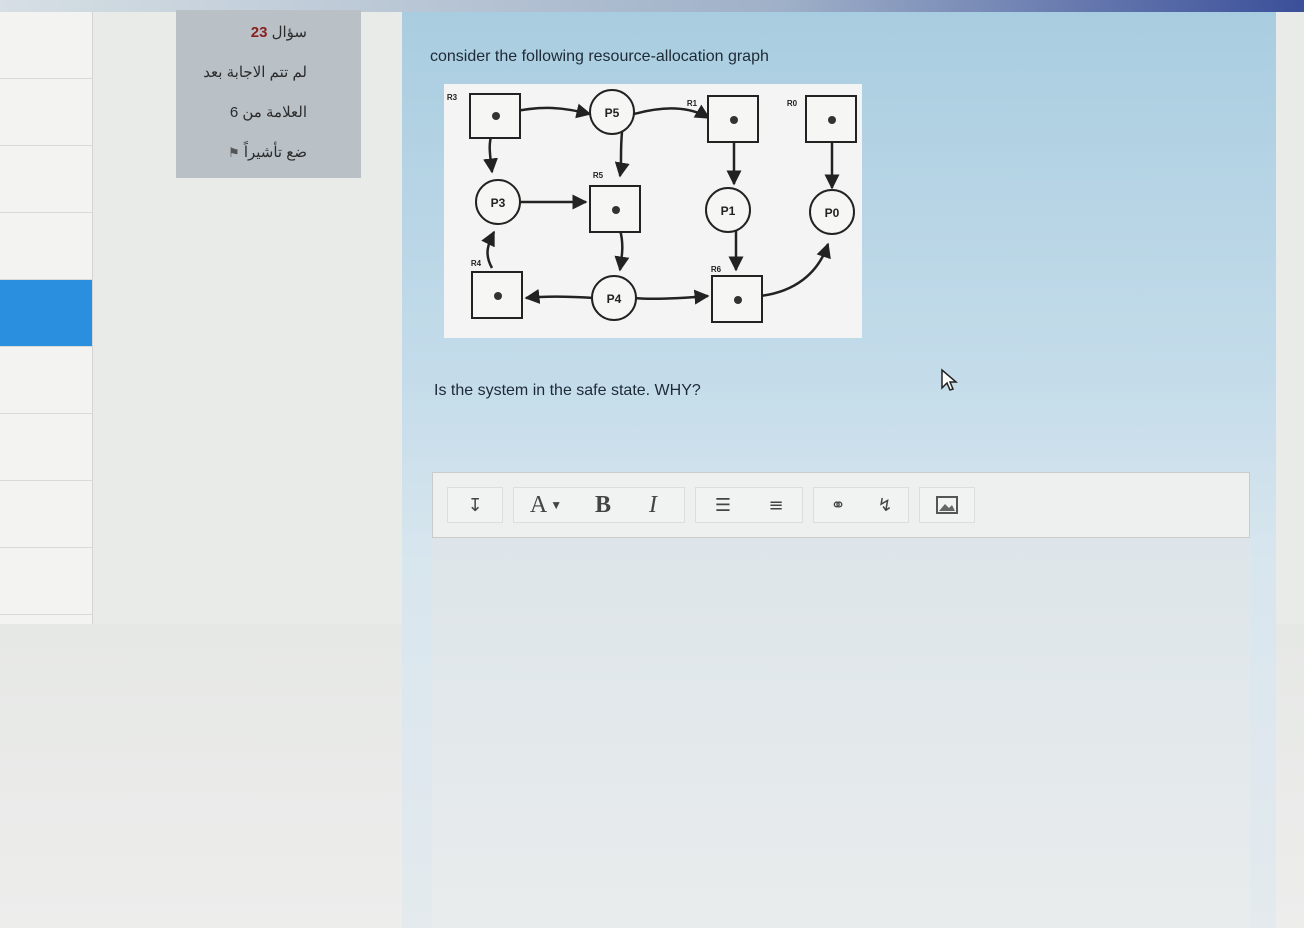 The image size is (1304, 928). I want to click on numbered-list-icon: ≡, so click(776, 505).